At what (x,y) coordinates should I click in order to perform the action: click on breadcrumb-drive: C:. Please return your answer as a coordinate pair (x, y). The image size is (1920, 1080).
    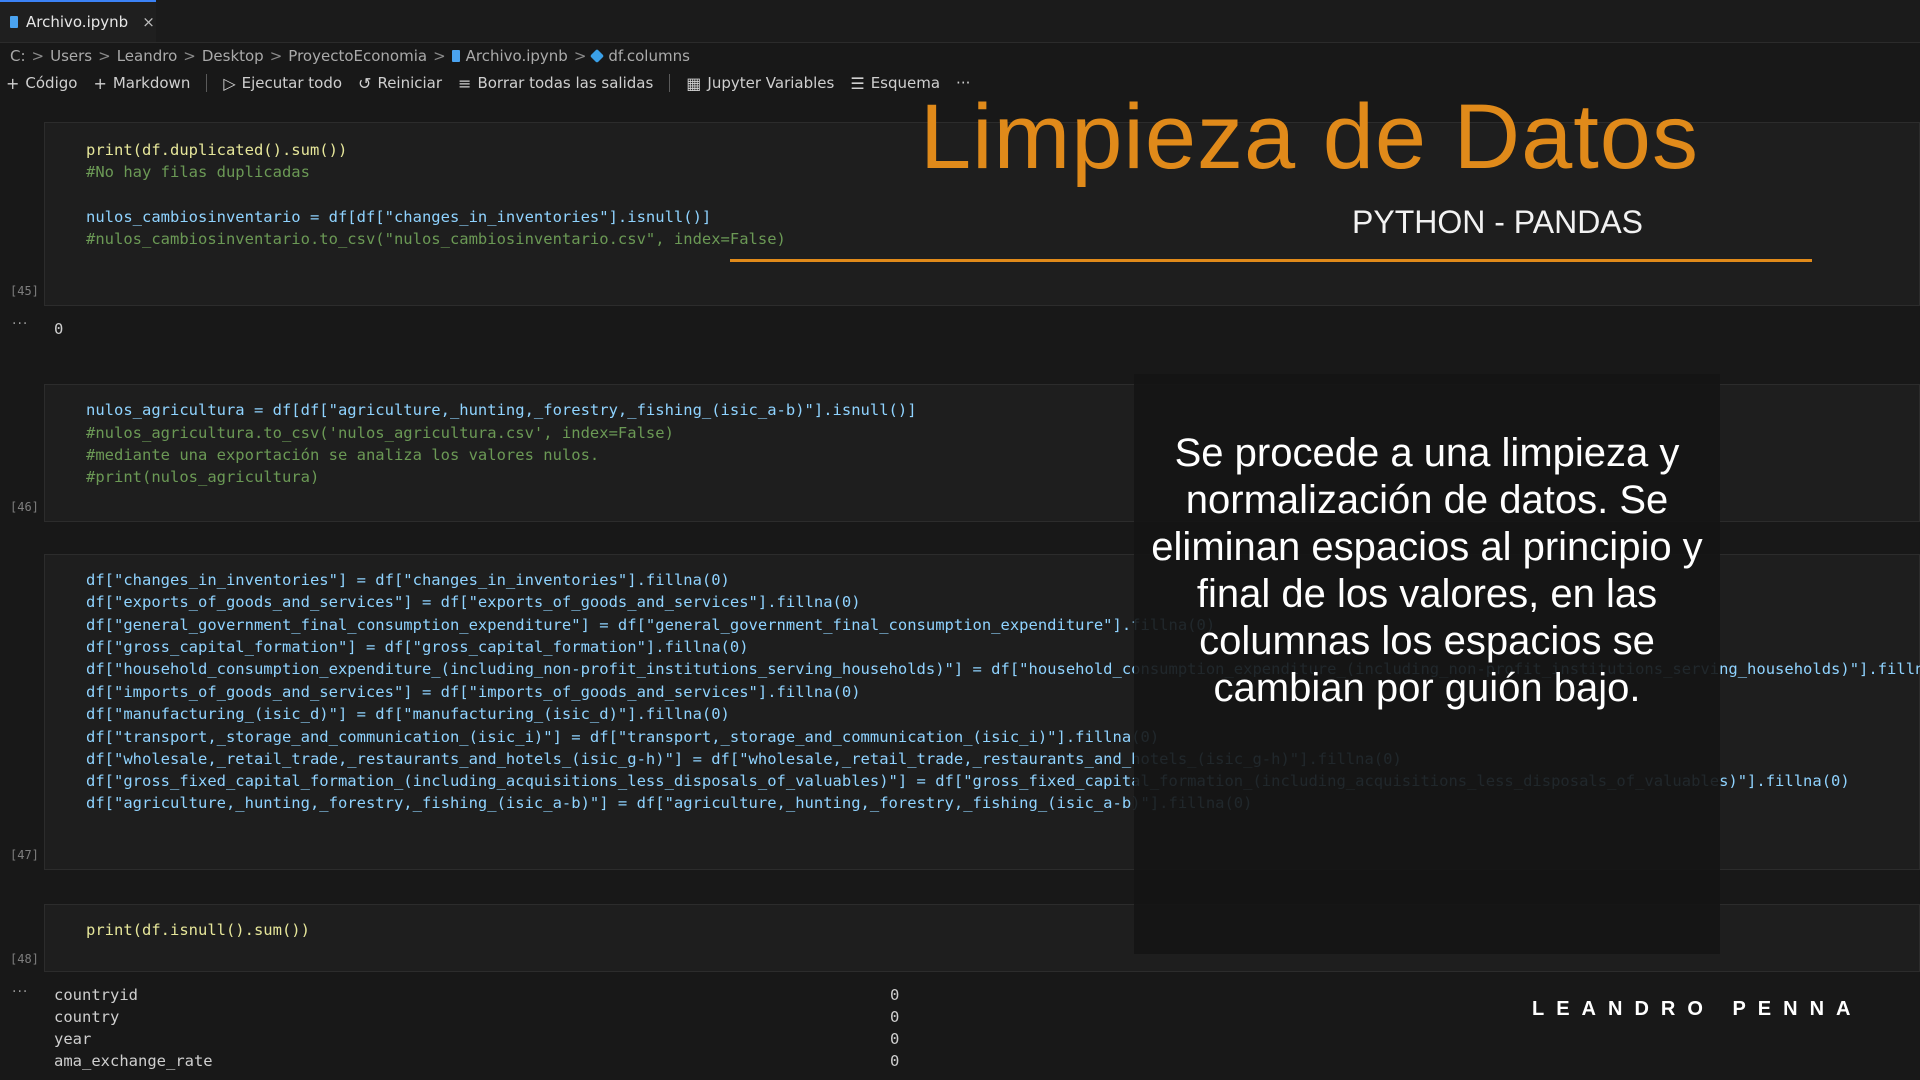
    Looking at the image, I should click on (18, 56).